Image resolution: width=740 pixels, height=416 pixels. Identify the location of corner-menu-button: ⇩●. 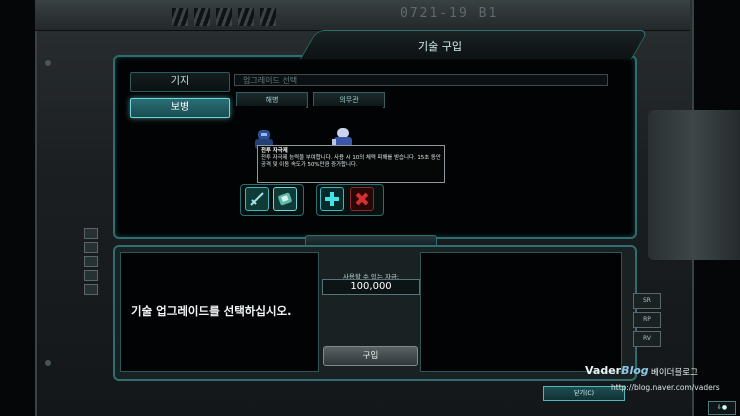
(722, 408).